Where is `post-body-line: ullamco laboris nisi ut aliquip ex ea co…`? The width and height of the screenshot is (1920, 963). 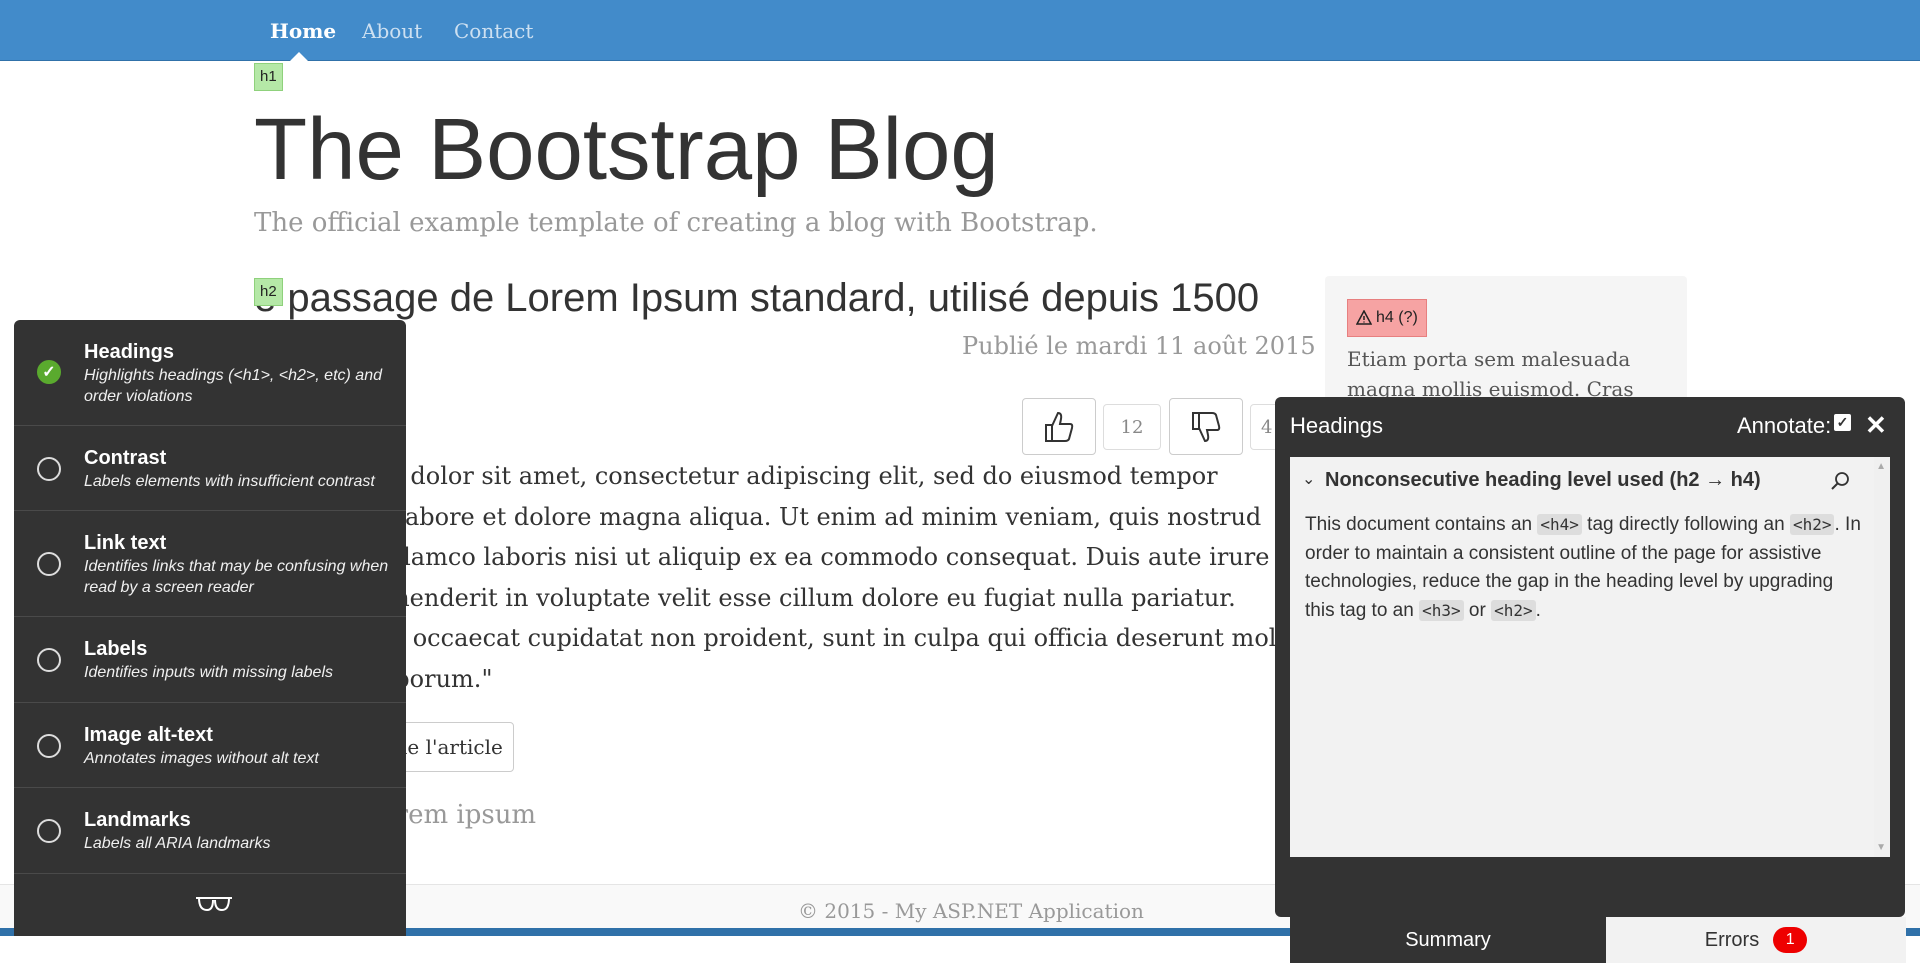
post-body-line: ullamco laboris nisi ut aliquip ex ea co… is located at coordinates (825, 557).